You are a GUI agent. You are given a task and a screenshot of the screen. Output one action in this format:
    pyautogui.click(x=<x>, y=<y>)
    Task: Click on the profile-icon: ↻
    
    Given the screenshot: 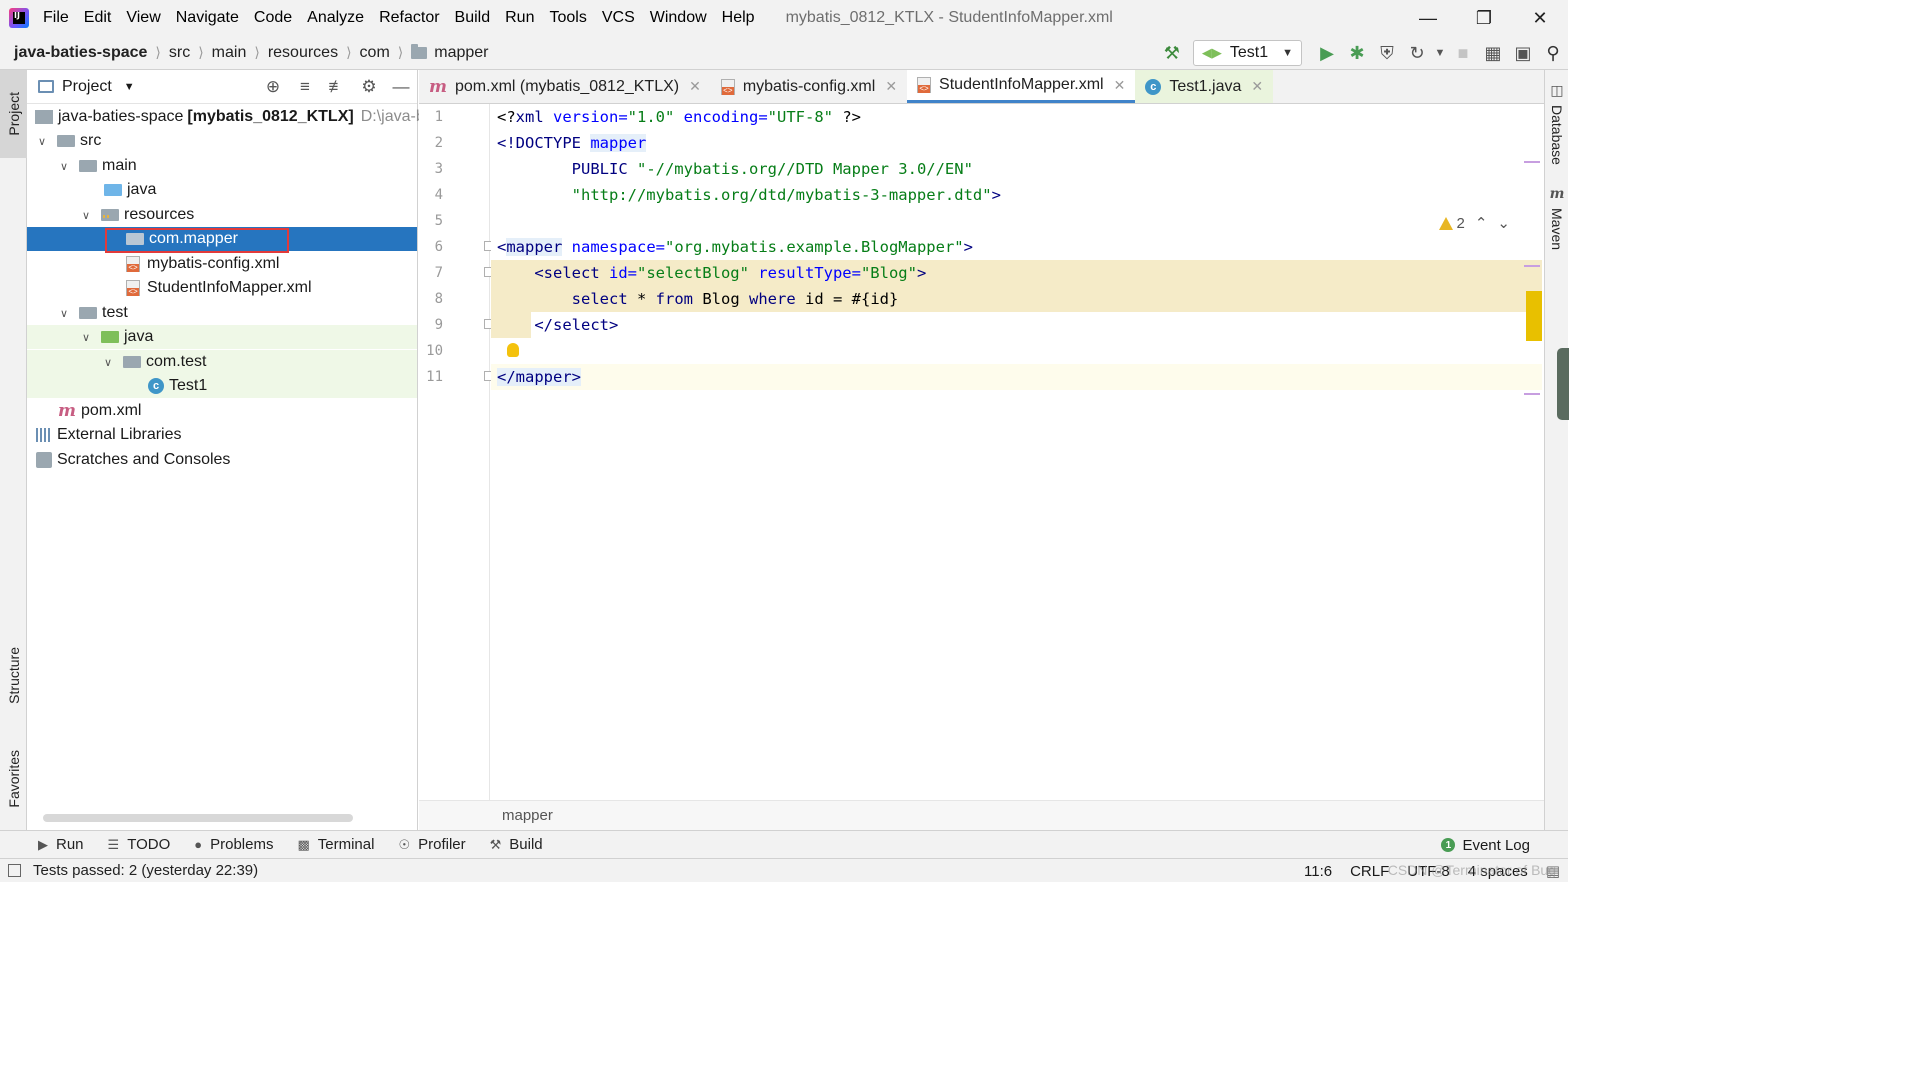 What is the action you would take?
    pyautogui.click(x=1417, y=53)
    